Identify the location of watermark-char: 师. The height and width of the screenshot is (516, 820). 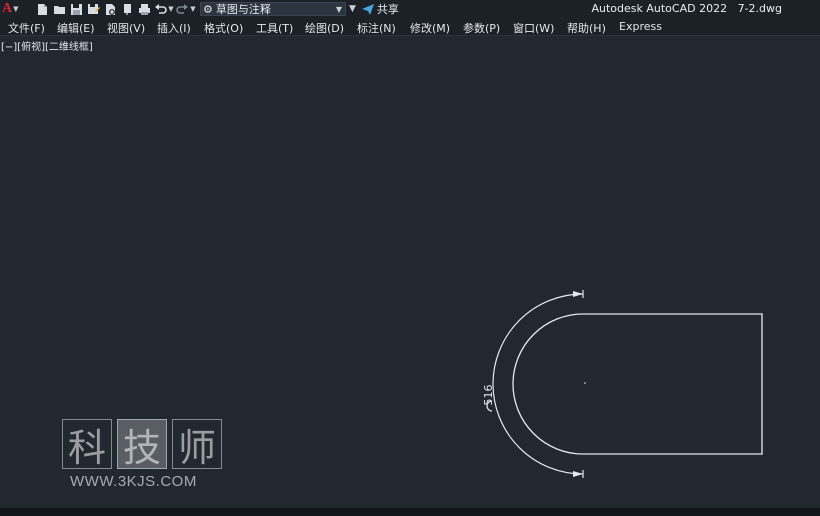
(197, 444).